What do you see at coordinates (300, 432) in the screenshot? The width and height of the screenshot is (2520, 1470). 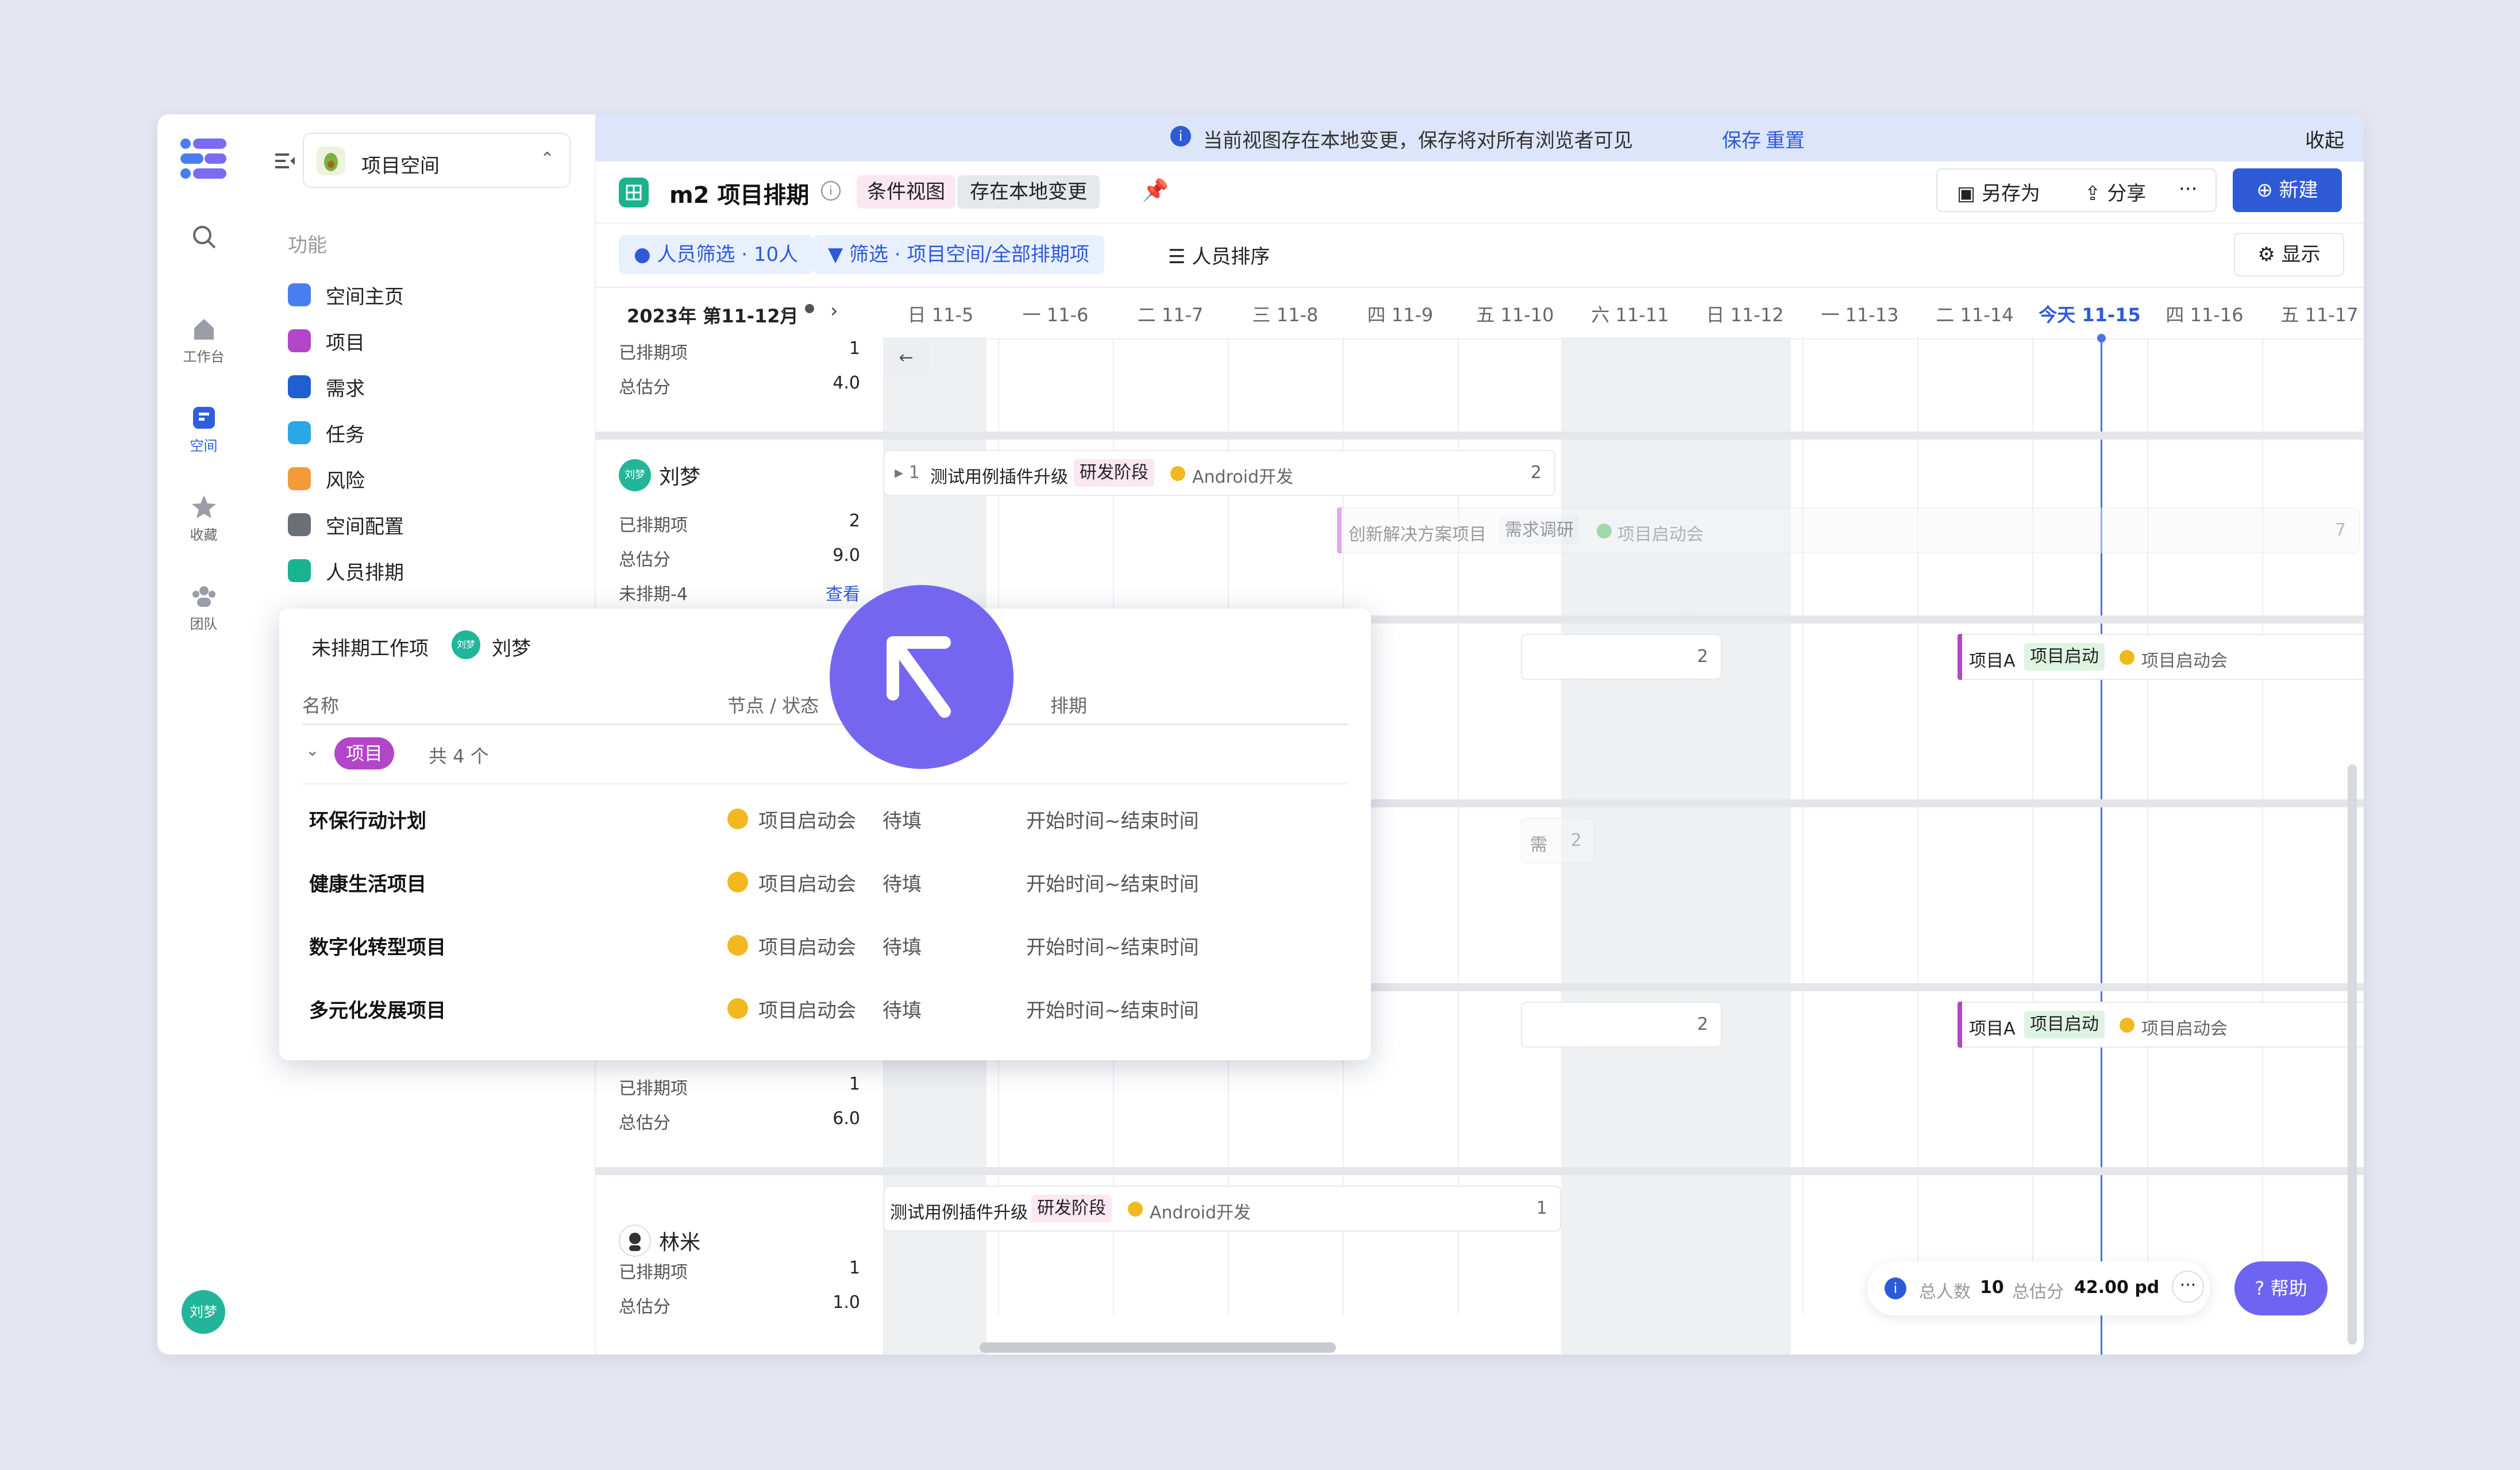 I see `task-icon` at bounding box center [300, 432].